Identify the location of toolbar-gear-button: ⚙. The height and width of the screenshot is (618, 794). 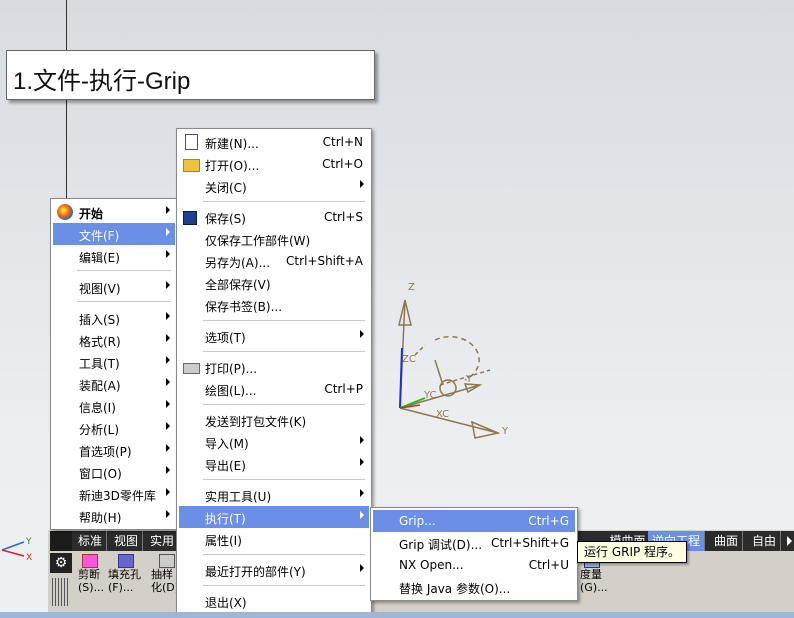
(61, 563).